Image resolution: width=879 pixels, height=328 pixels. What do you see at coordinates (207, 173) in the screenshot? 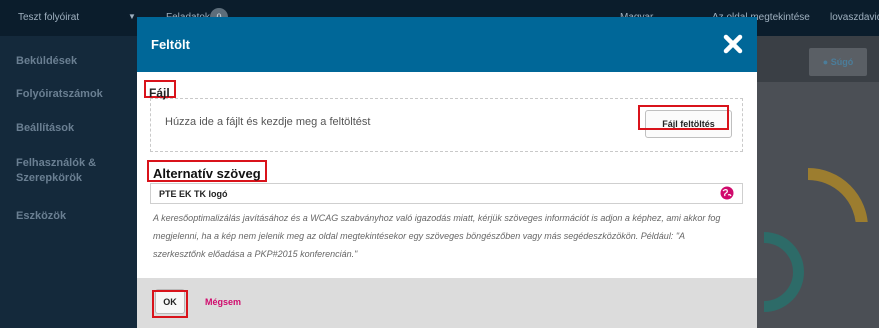
I see `alt-text-label: Alternatív szöveg` at bounding box center [207, 173].